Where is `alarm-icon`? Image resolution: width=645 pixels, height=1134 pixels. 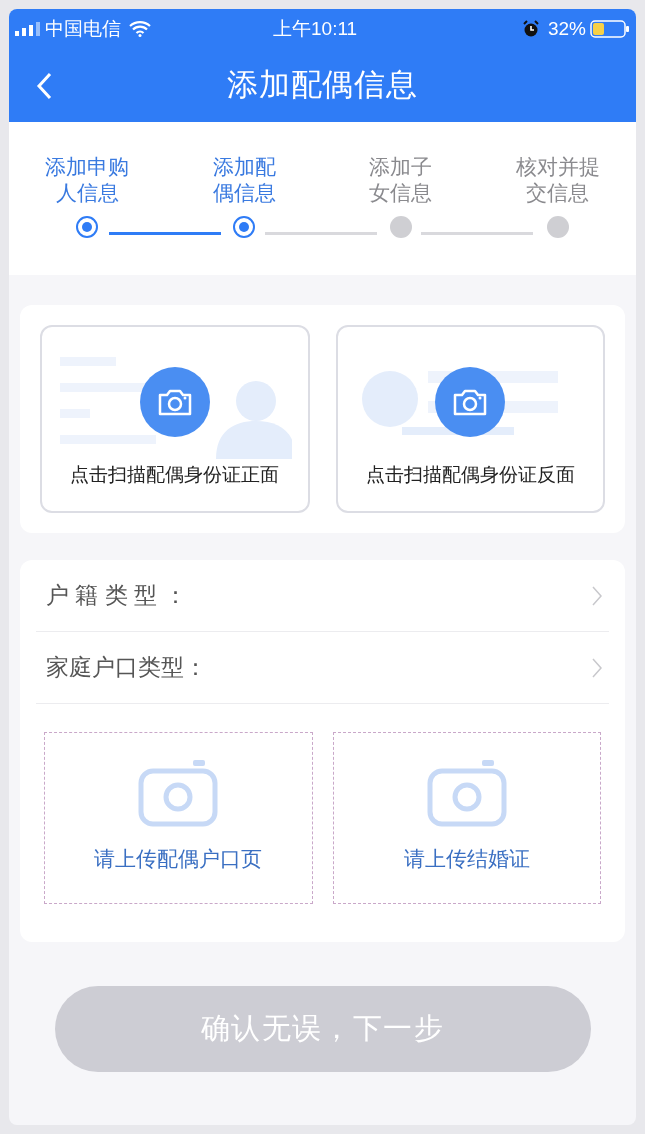
alarm-icon is located at coordinates (530, 29).